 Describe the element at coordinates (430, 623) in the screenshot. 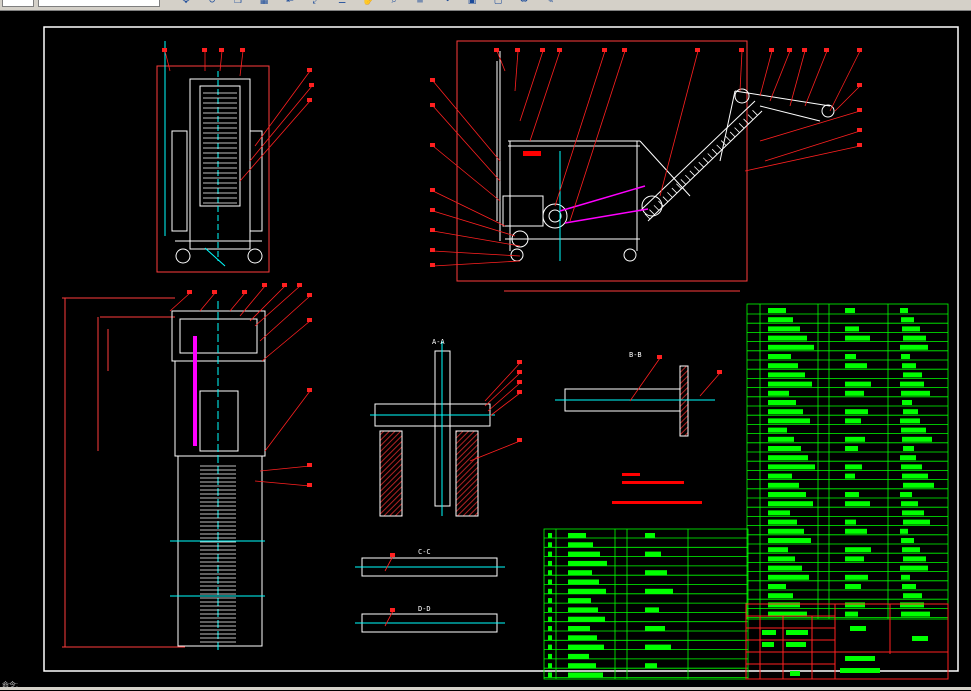

I see `section-dd` at that location.